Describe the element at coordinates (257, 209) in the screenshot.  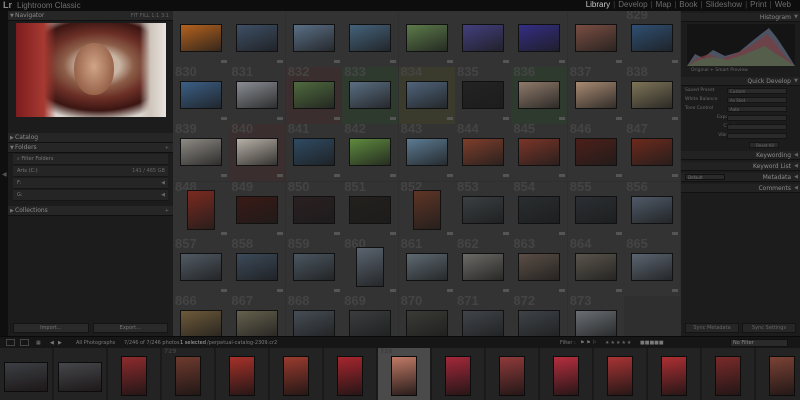
I see `grid-cell: 849` at that location.